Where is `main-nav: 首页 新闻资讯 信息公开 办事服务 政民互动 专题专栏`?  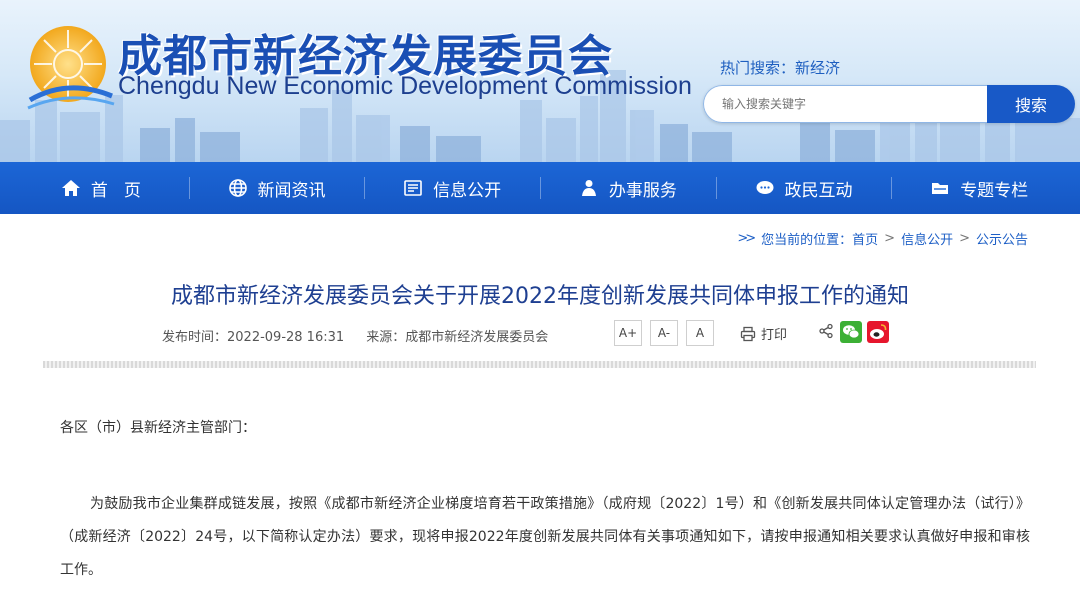 main-nav: 首页 新闻资讯 信息公开 办事服务 政民互动 专题专栏 is located at coordinates (540, 188).